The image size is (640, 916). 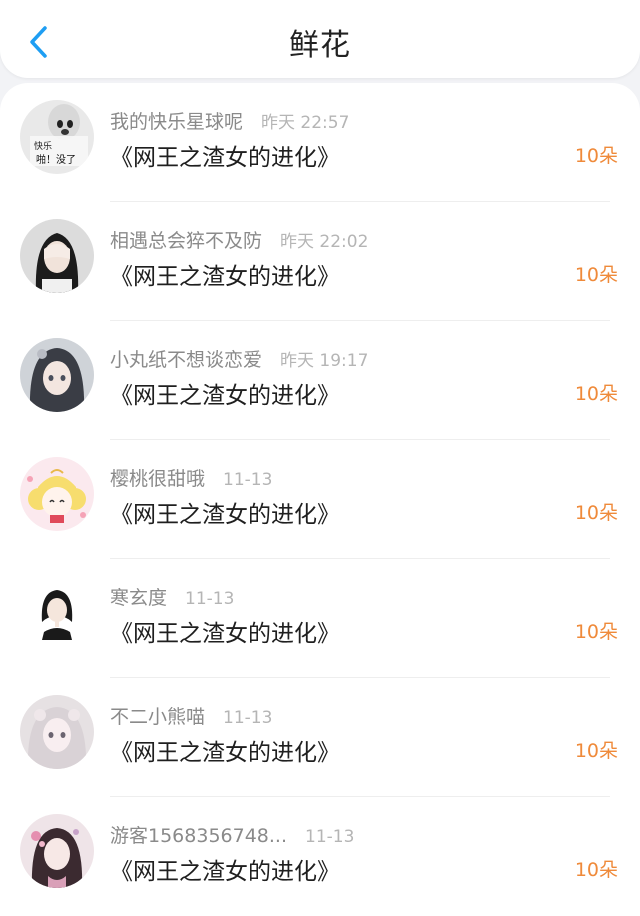 I want to click on meta-line: 游客1568356748... 11-13, so click(x=232, y=835).